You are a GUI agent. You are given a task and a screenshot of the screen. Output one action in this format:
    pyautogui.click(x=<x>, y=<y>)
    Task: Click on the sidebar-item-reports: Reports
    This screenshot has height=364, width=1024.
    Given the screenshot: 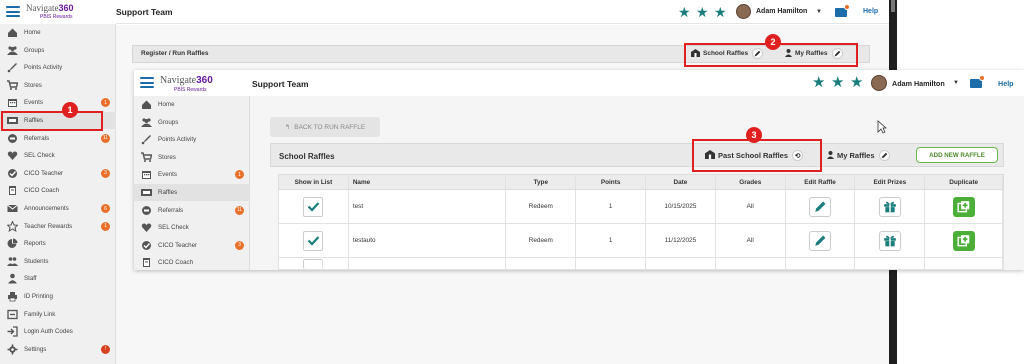 What is the action you would take?
    pyautogui.click(x=58, y=243)
    